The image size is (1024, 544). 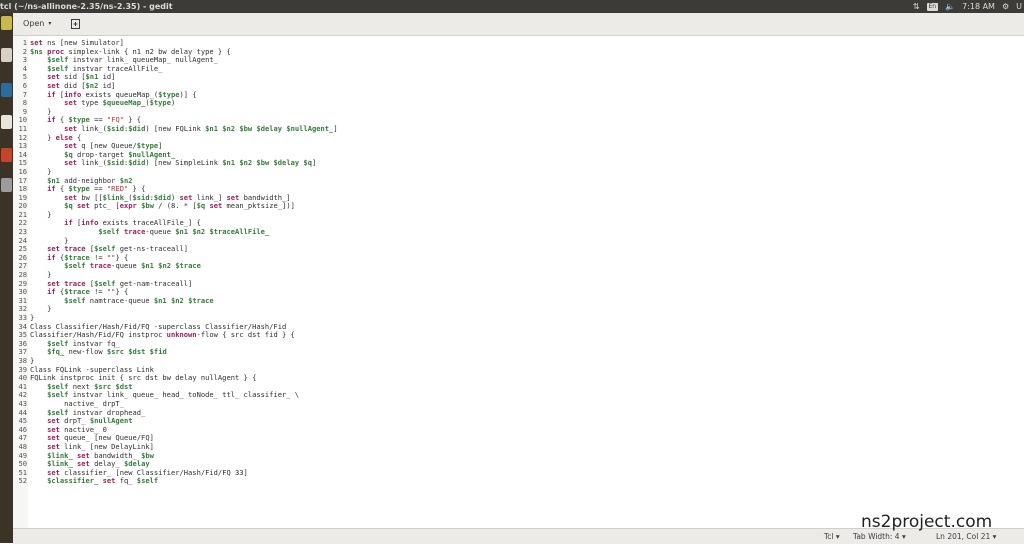 What do you see at coordinates (513, 309) in the screenshot?
I see `code-line: 32 }` at bounding box center [513, 309].